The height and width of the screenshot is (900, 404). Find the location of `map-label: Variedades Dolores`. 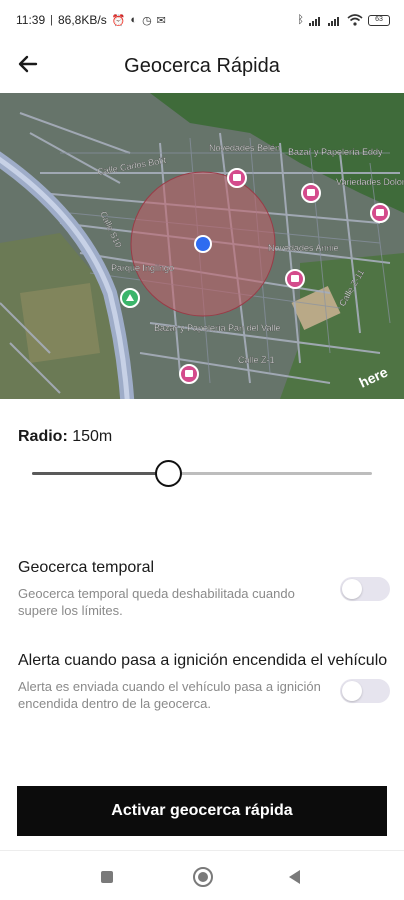

map-label: Variedades Dolores is located at coordinates (370, 182).